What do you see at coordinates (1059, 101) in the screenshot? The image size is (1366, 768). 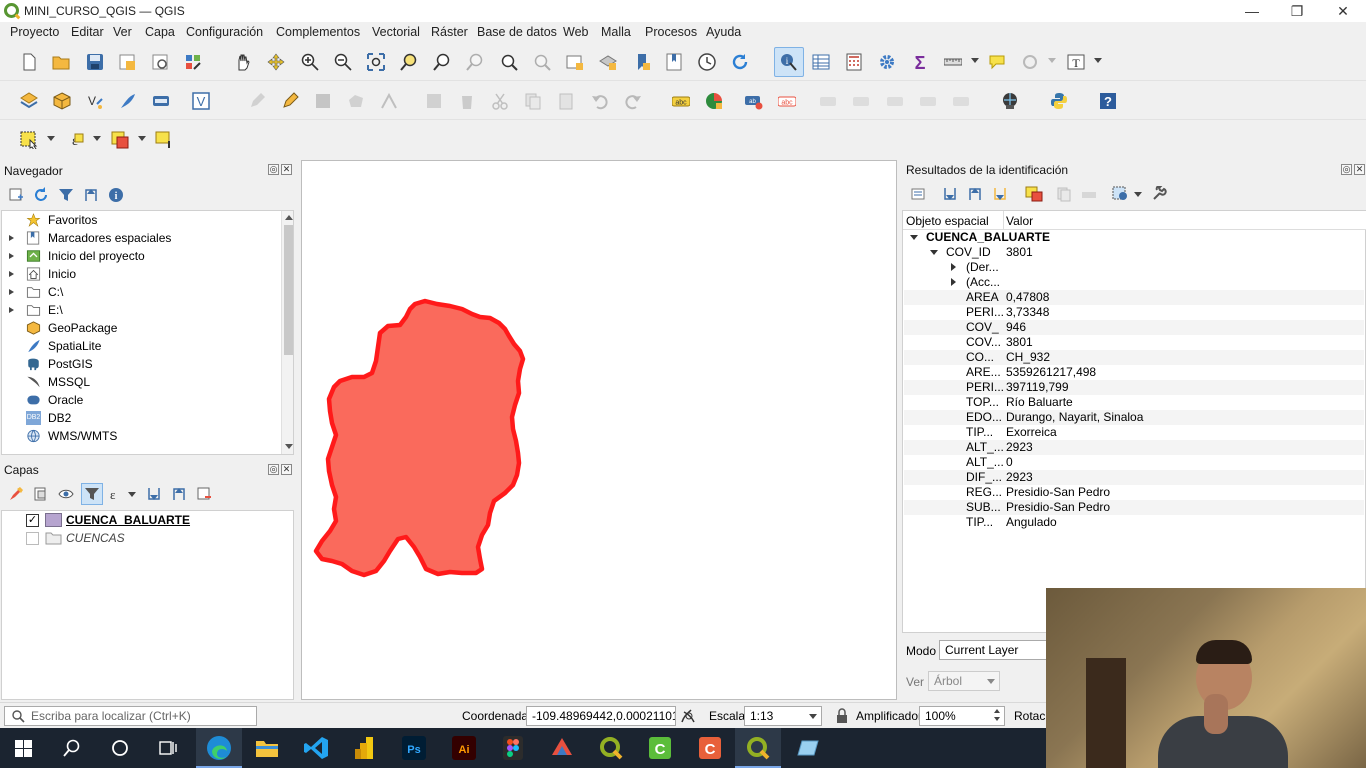 I see `python-console-button` at bounding box center [1059, 101].